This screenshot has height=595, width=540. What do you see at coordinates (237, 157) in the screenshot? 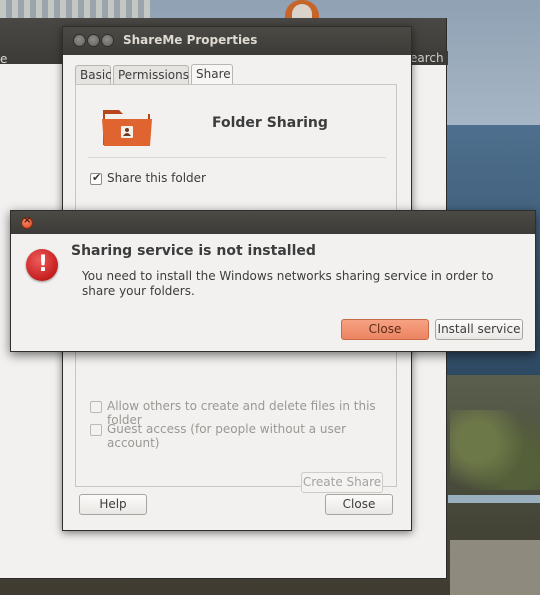
I see `separator` at bounding box center [237, 157].